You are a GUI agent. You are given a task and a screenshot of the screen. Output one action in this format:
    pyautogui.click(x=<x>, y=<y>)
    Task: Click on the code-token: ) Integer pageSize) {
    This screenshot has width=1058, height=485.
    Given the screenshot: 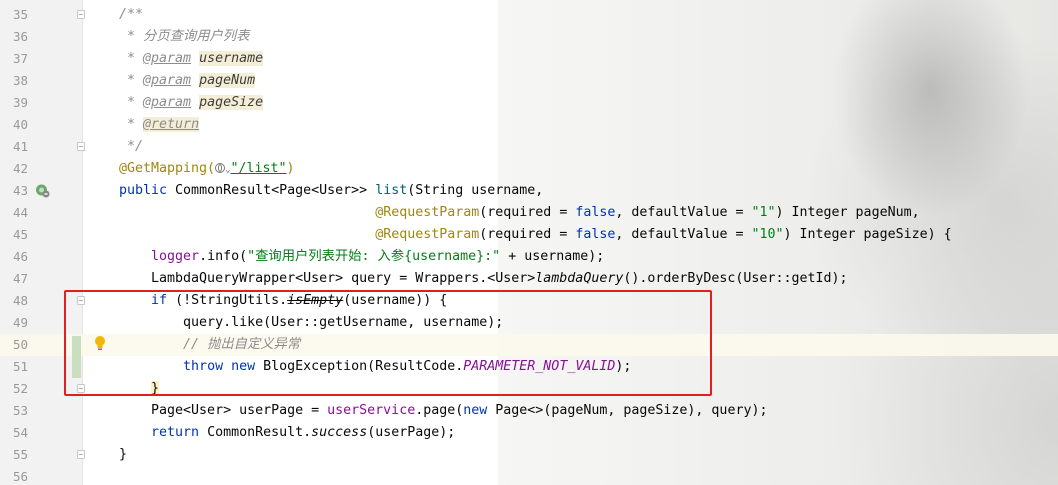 What is the action you would take?
    pyautogui.click(x=867, y=234)
    